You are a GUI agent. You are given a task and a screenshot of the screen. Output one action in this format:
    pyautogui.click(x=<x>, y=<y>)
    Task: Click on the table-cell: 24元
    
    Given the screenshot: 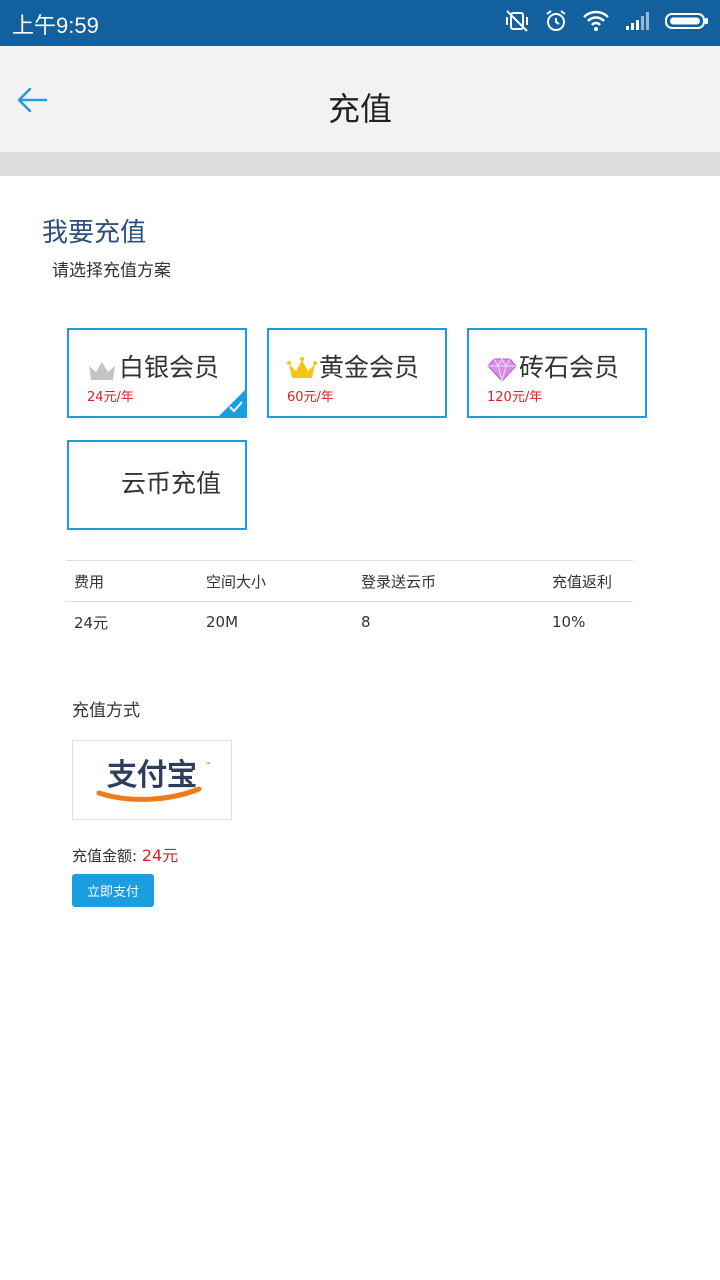 What is the action you would take?
    pyautogui.click(x=91, y=622)
    